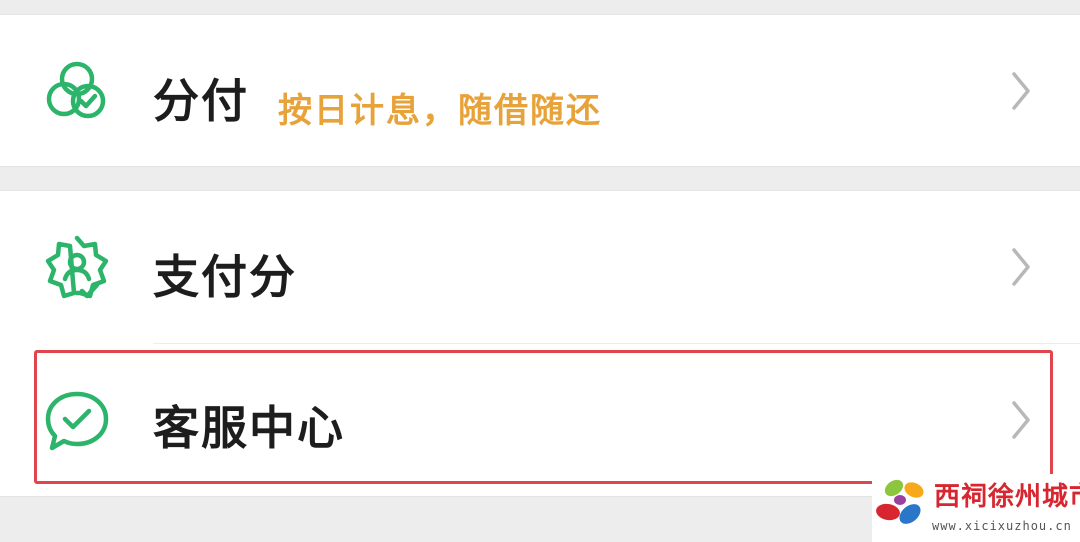 This screenshot has height=542, width=1080. I want to click on badge-person-icon, so click(77, 268).